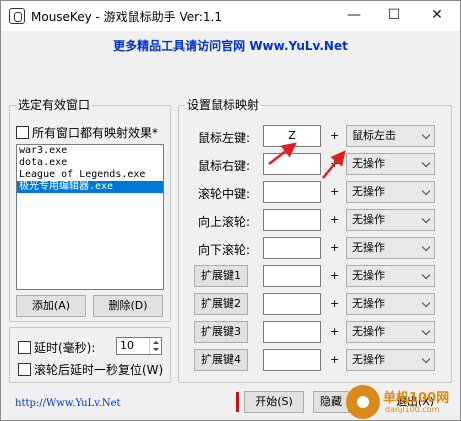  What do you see at coordinates (128, 306) in the screenshot?
I see `delete-button: 删除(D)` at bounding box center [128, 306].